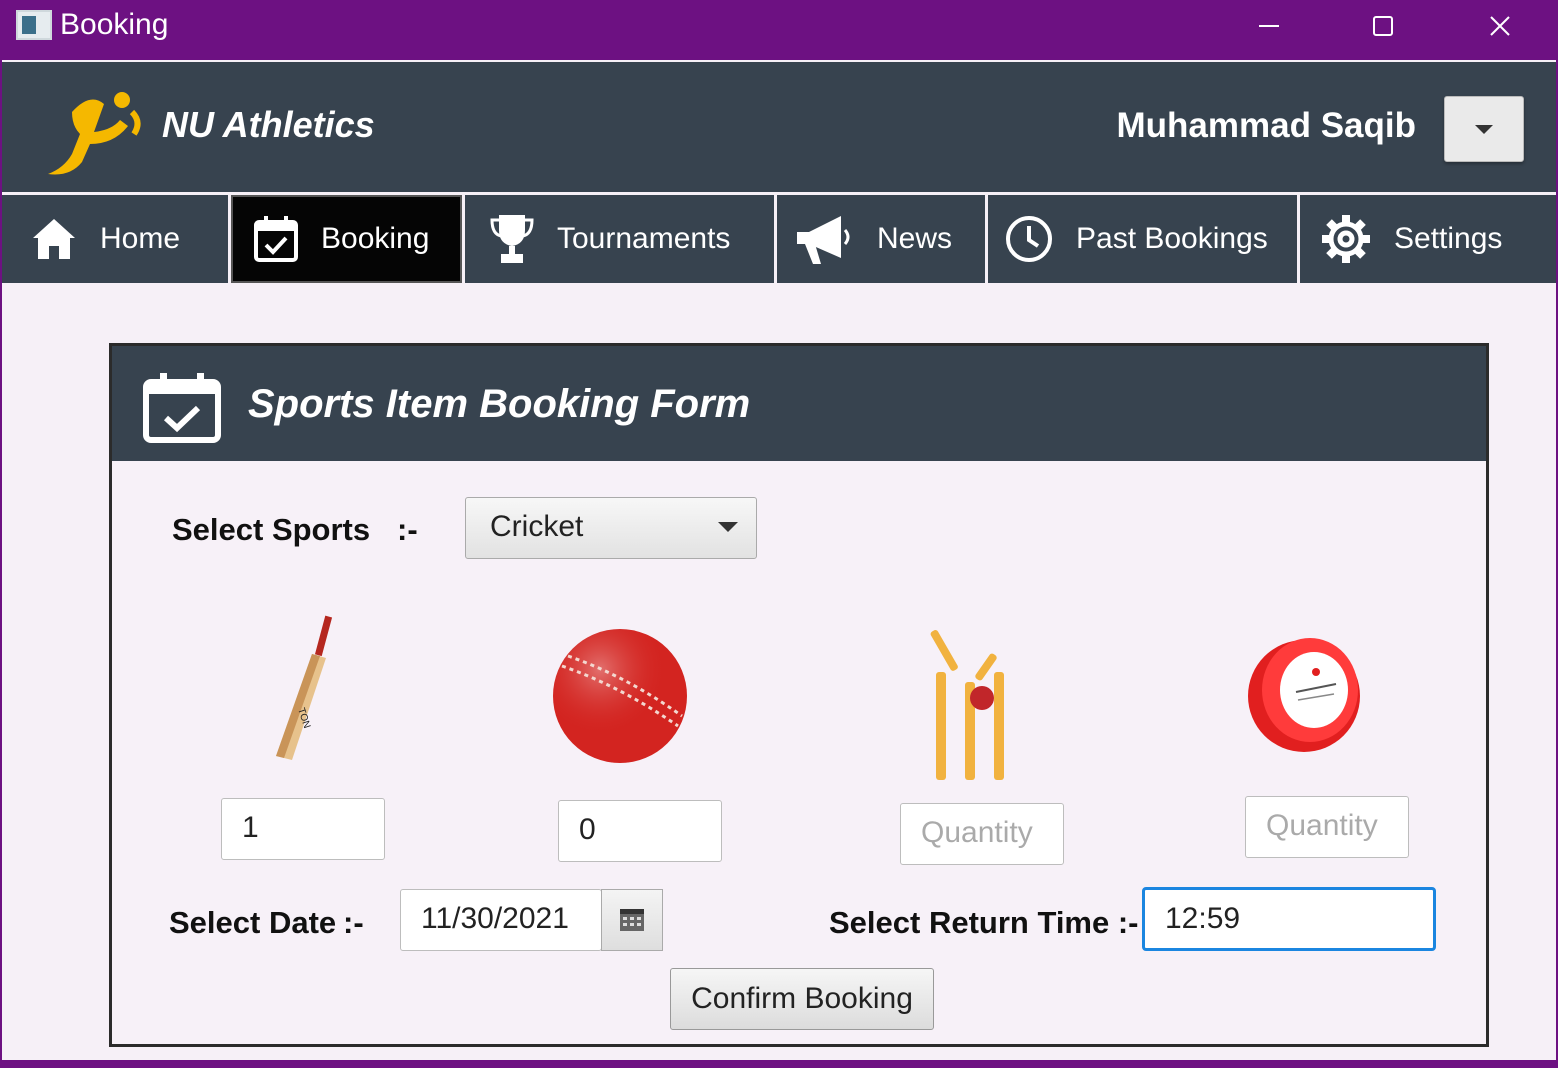  I want to click on user-menu-dropdown, so click(1484, 129).